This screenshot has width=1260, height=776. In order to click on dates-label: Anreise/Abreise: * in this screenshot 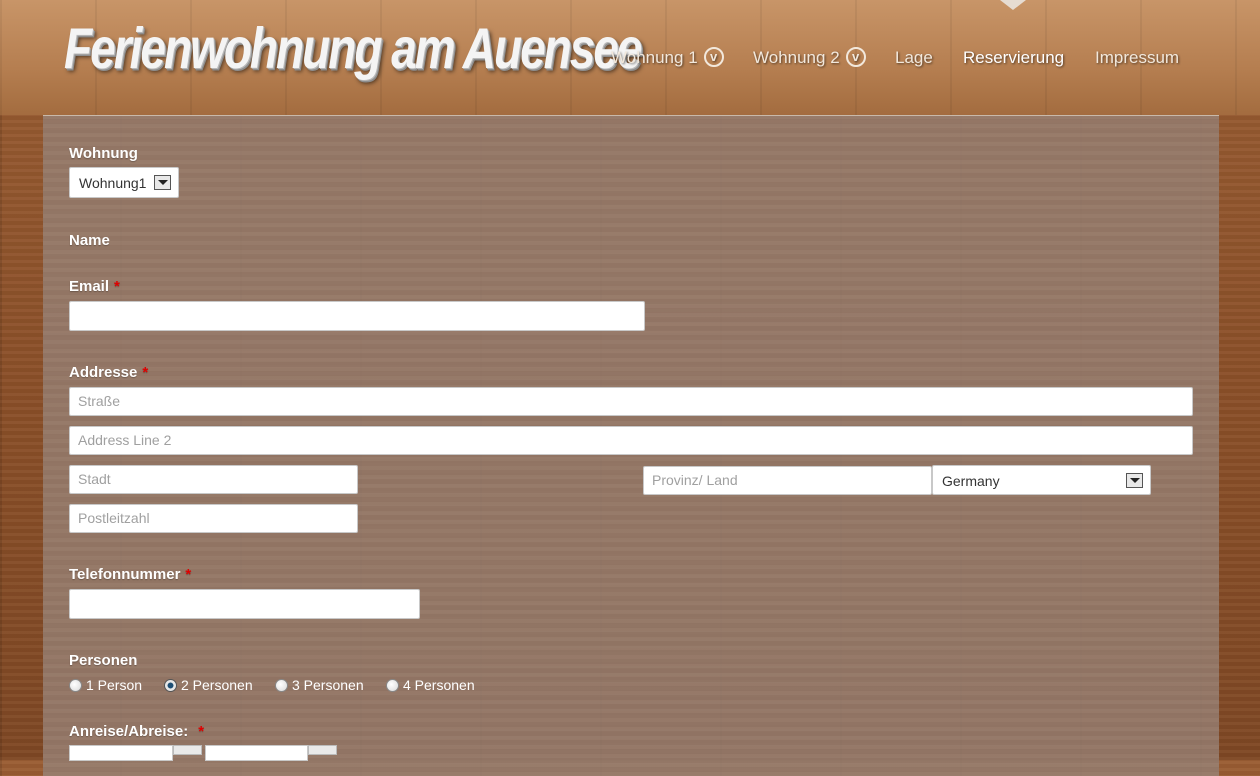, I will do `click(136, 731)`.